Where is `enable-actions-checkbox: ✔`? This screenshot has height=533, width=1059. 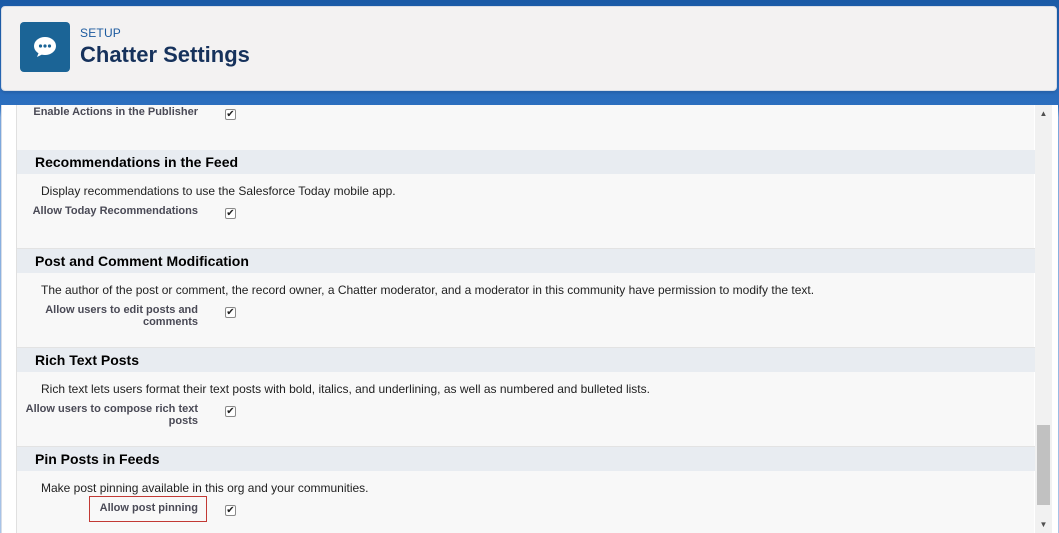
enable-actions-checkbox: ✔ is located at coordinates (230, 114).